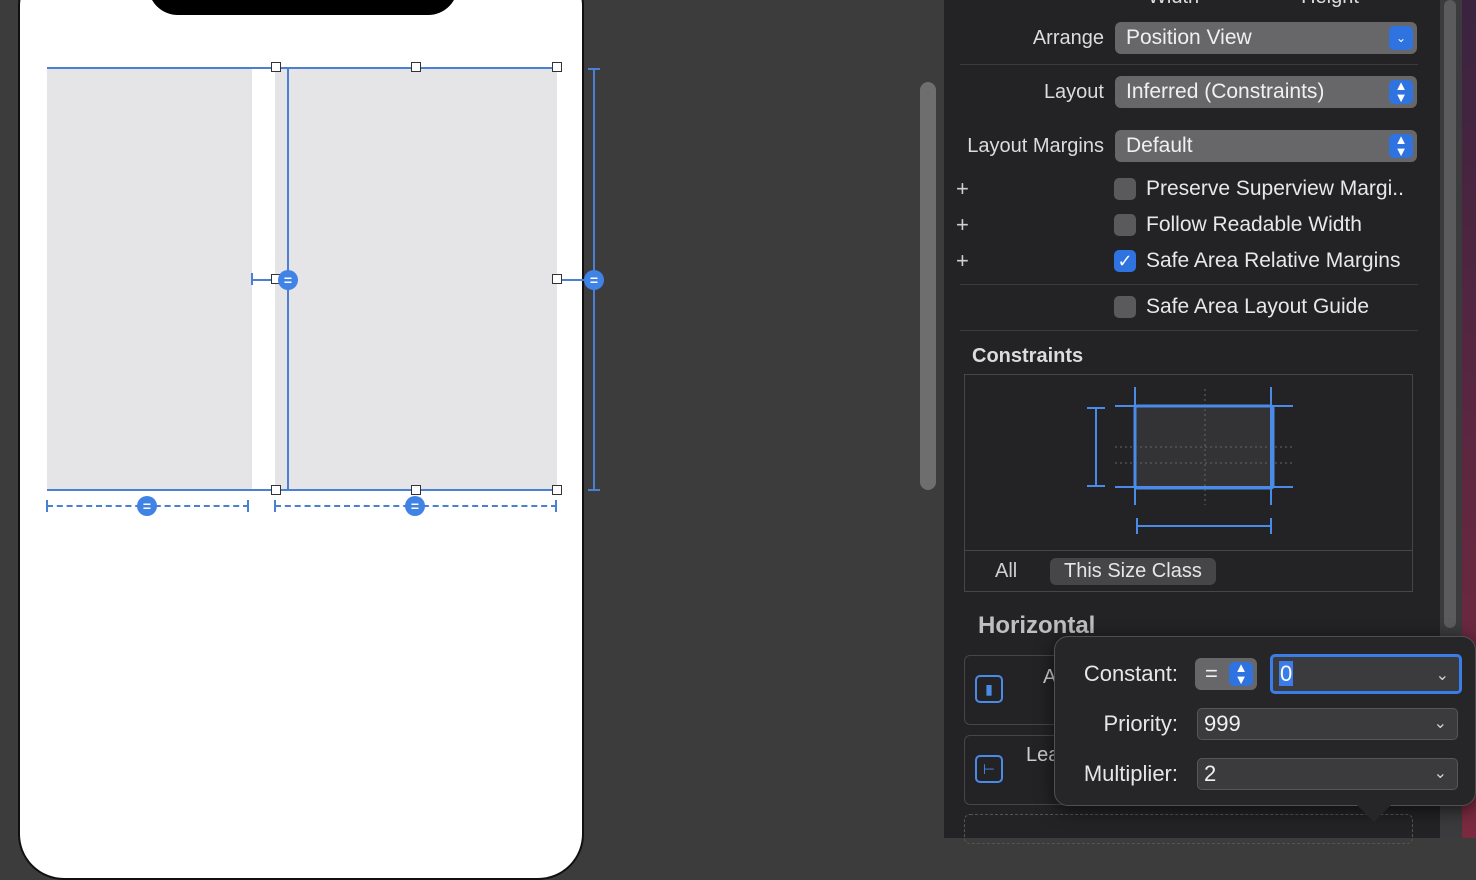 This screenshot has width=1476, height=880. What do you see at coordinates (1159, 145) in the screenshot?
I see `layout-margins-value: Default` at bounding box center [1159, 145].